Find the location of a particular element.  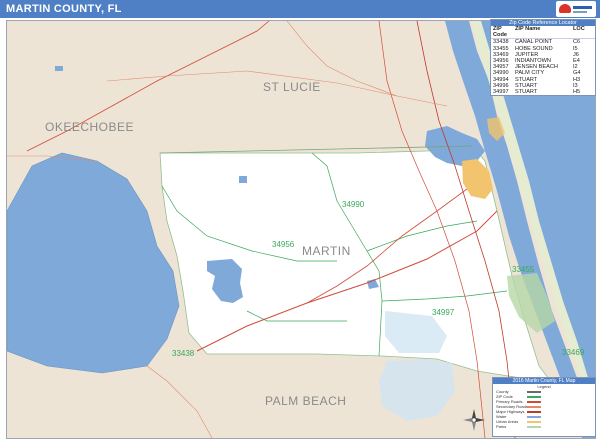

county-label-martin: MARTIN is located at coordinates (326, 251).